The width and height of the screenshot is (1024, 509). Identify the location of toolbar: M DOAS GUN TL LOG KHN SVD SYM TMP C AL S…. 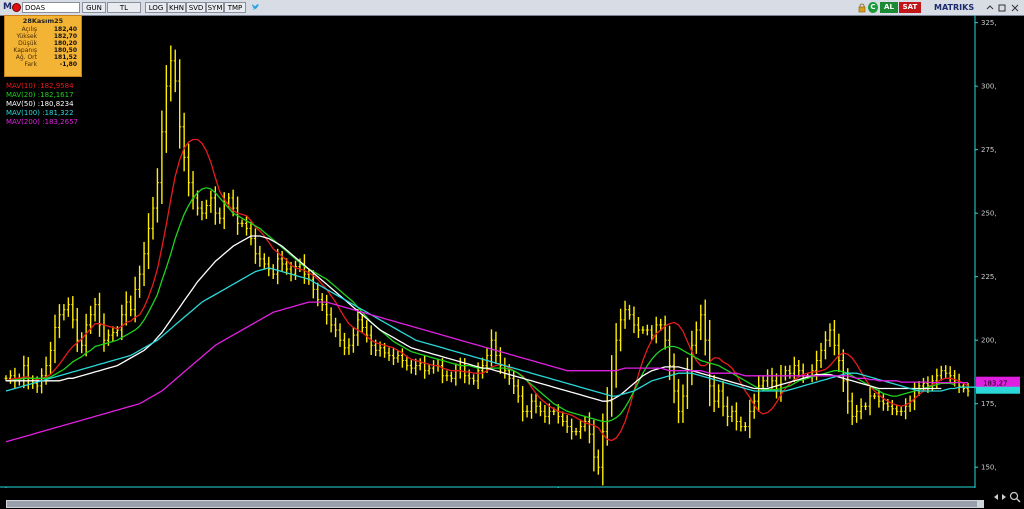
(512, 8).